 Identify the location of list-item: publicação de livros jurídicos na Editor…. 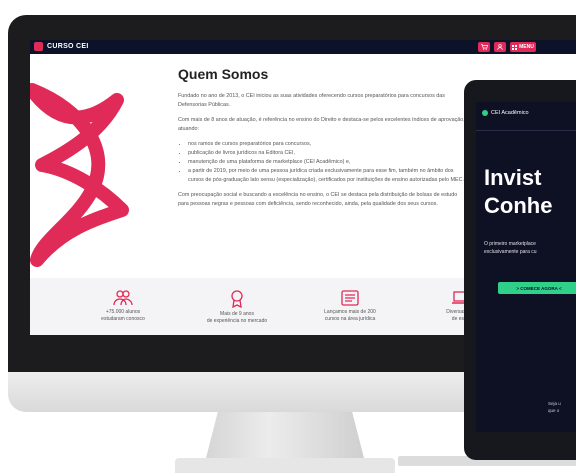
(328, 153).